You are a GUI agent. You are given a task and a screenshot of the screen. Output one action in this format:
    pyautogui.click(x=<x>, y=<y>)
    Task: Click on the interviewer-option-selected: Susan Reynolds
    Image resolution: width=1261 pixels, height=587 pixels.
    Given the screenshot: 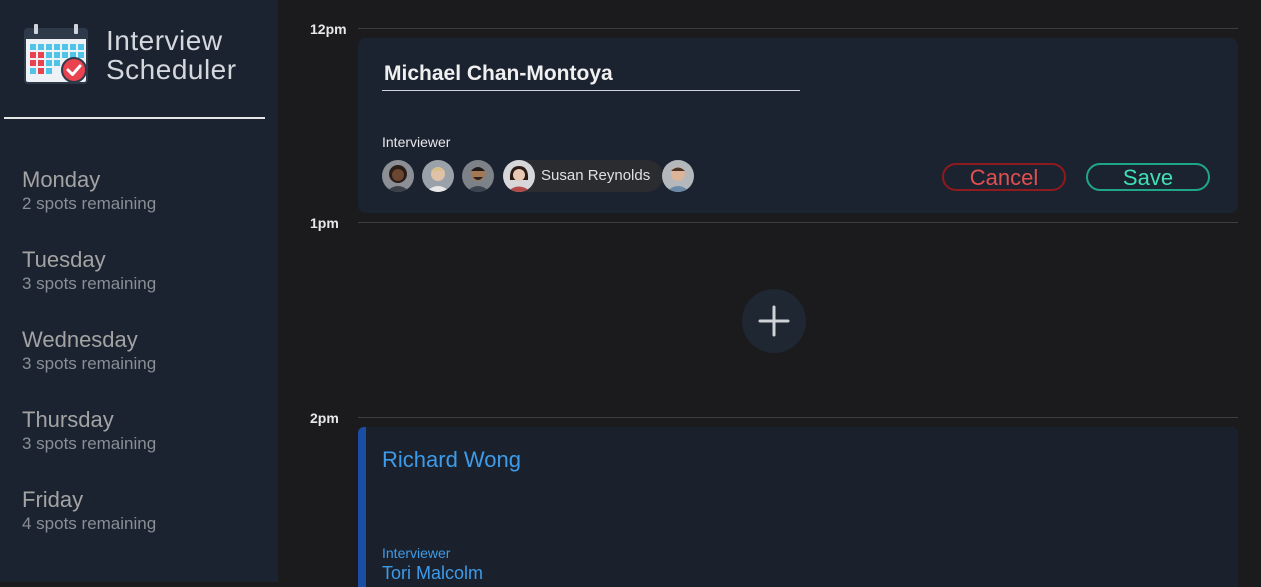 What is the action you would take?
    pyautogui.click(x=583, y=176)
    